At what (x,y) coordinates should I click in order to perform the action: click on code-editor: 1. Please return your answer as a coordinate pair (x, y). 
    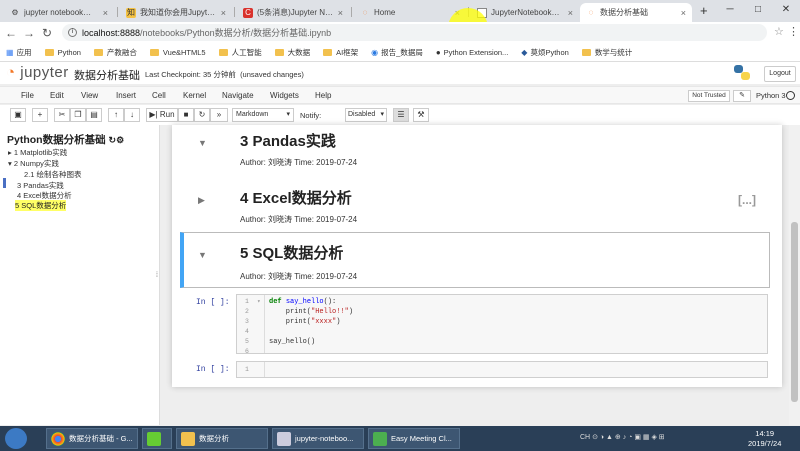
    Looking at the image, I should click on (502, 369).